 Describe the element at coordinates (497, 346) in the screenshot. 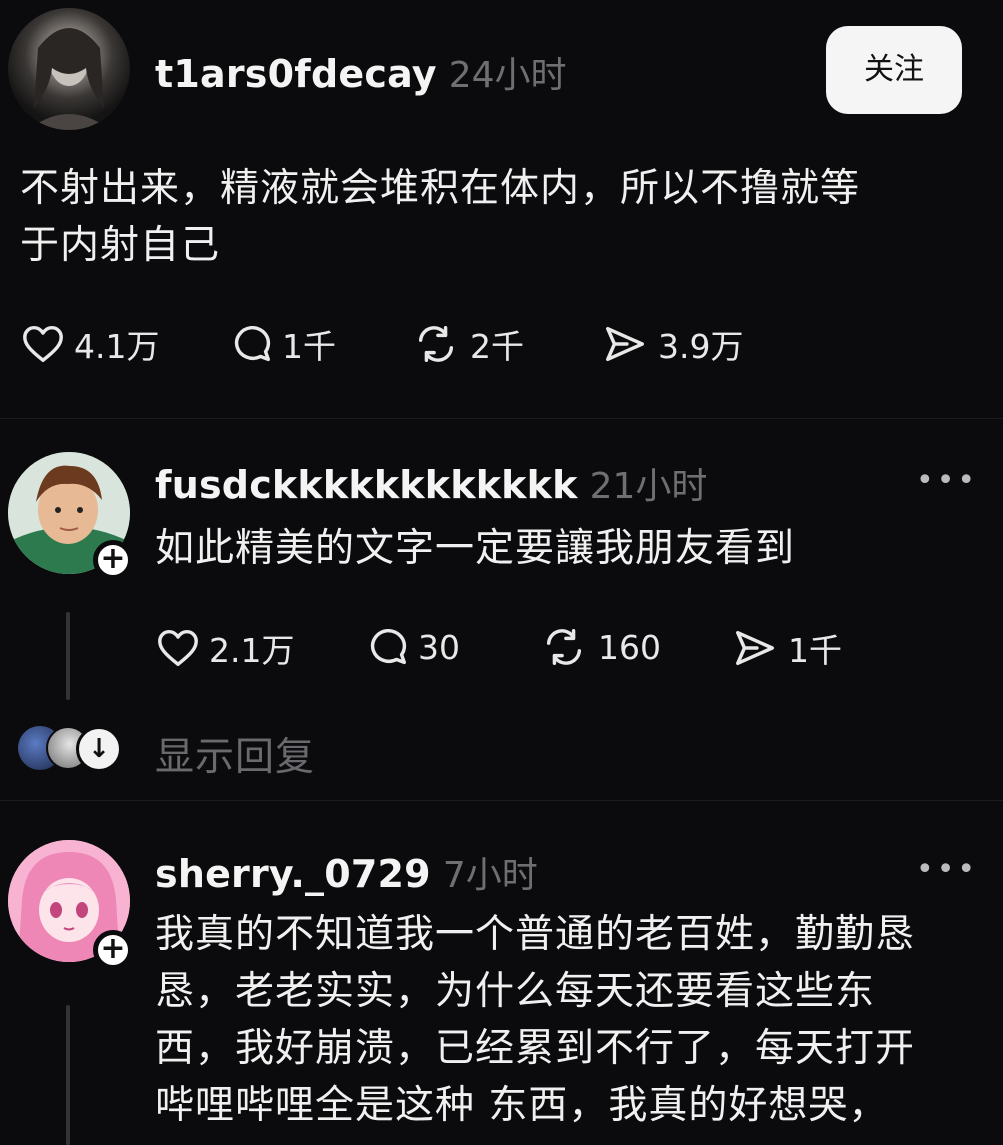

I see `post-repost-count: 2千` at that location.